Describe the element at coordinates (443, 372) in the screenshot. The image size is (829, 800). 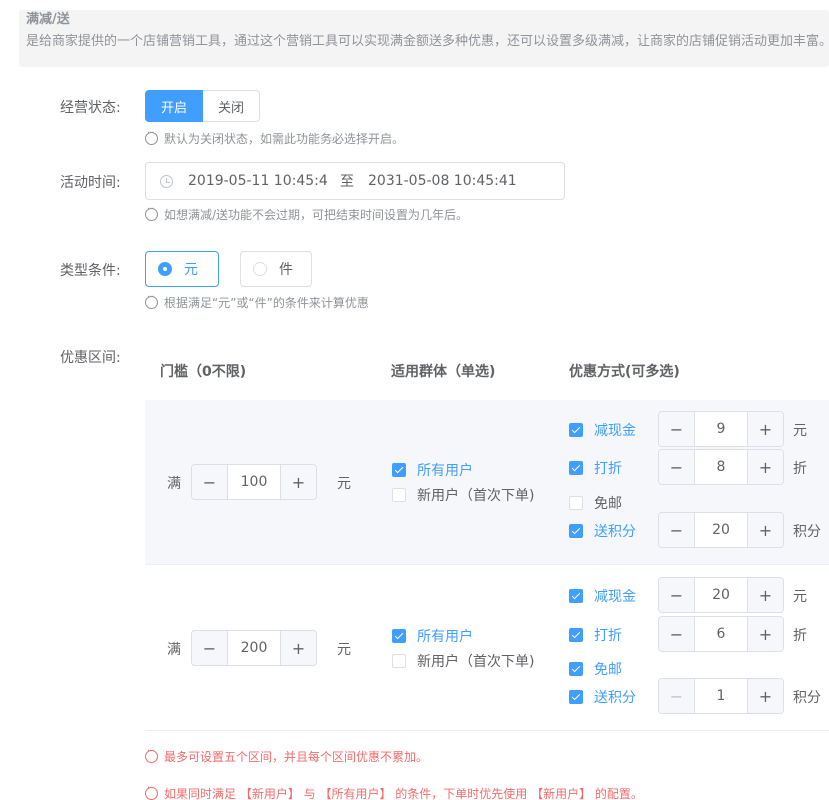
I see `header-group: 适用群体（单选)` at that location.